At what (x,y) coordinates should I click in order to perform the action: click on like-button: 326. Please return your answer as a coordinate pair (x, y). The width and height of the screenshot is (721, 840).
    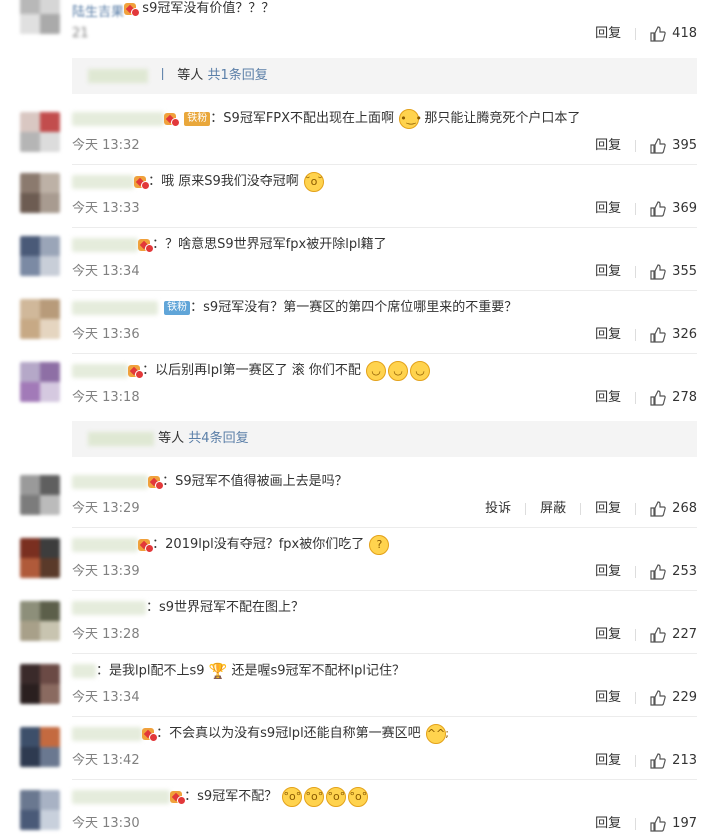
    Looking at the image, I should click on (673, 335).